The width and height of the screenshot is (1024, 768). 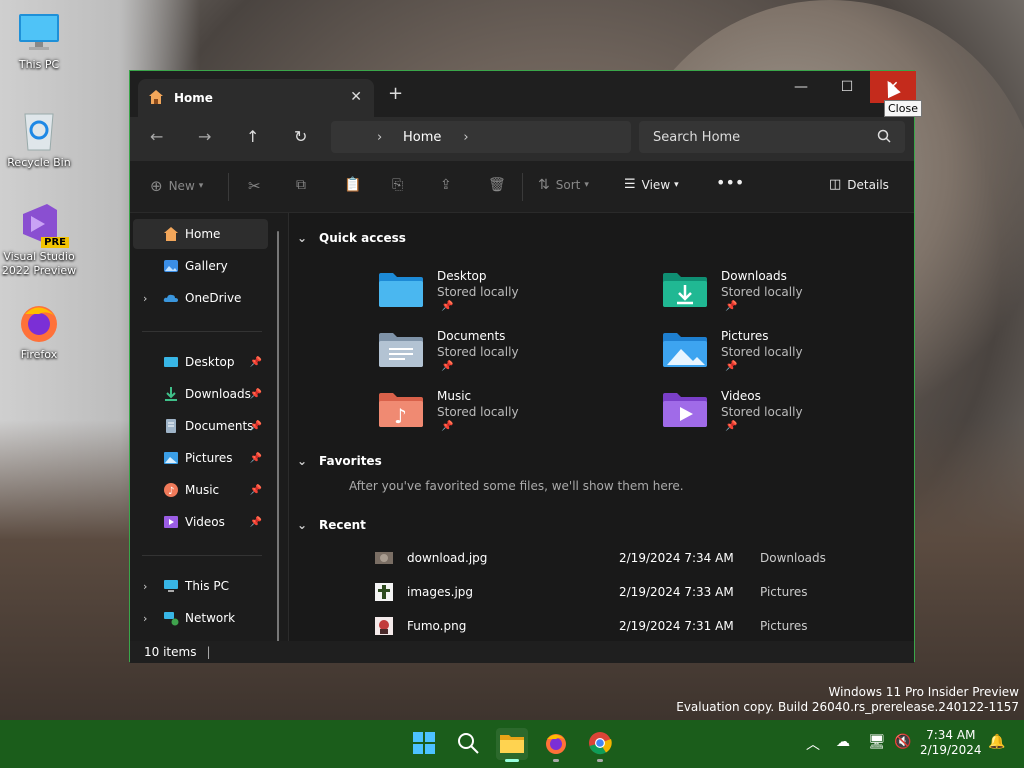 I want to click on recent-file-date: 2/19/2024 7:34 AM, so click(x=676, y=558).